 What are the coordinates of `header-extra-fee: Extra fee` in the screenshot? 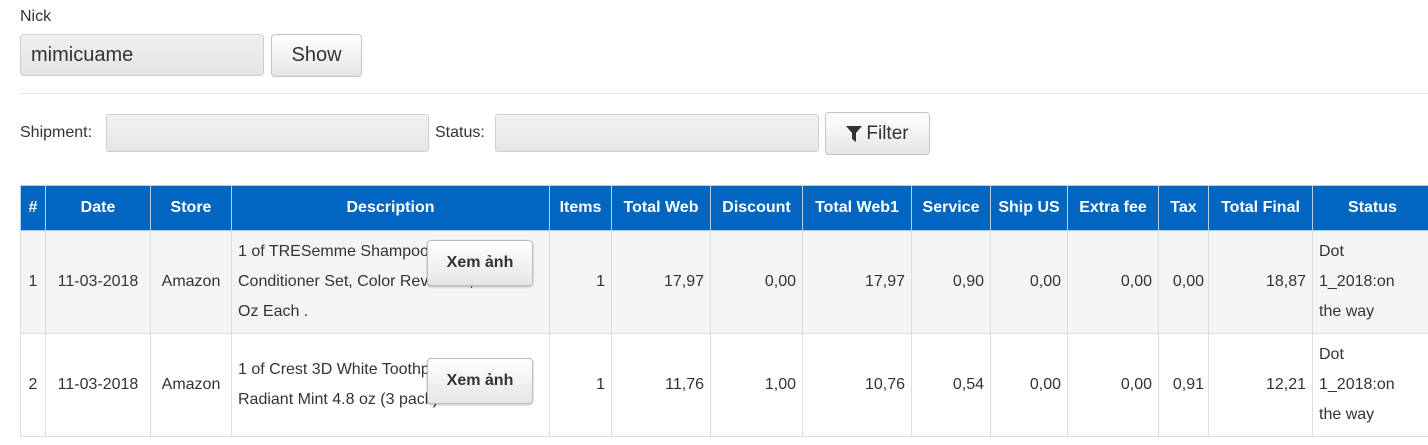 It's located at (1113, 208).